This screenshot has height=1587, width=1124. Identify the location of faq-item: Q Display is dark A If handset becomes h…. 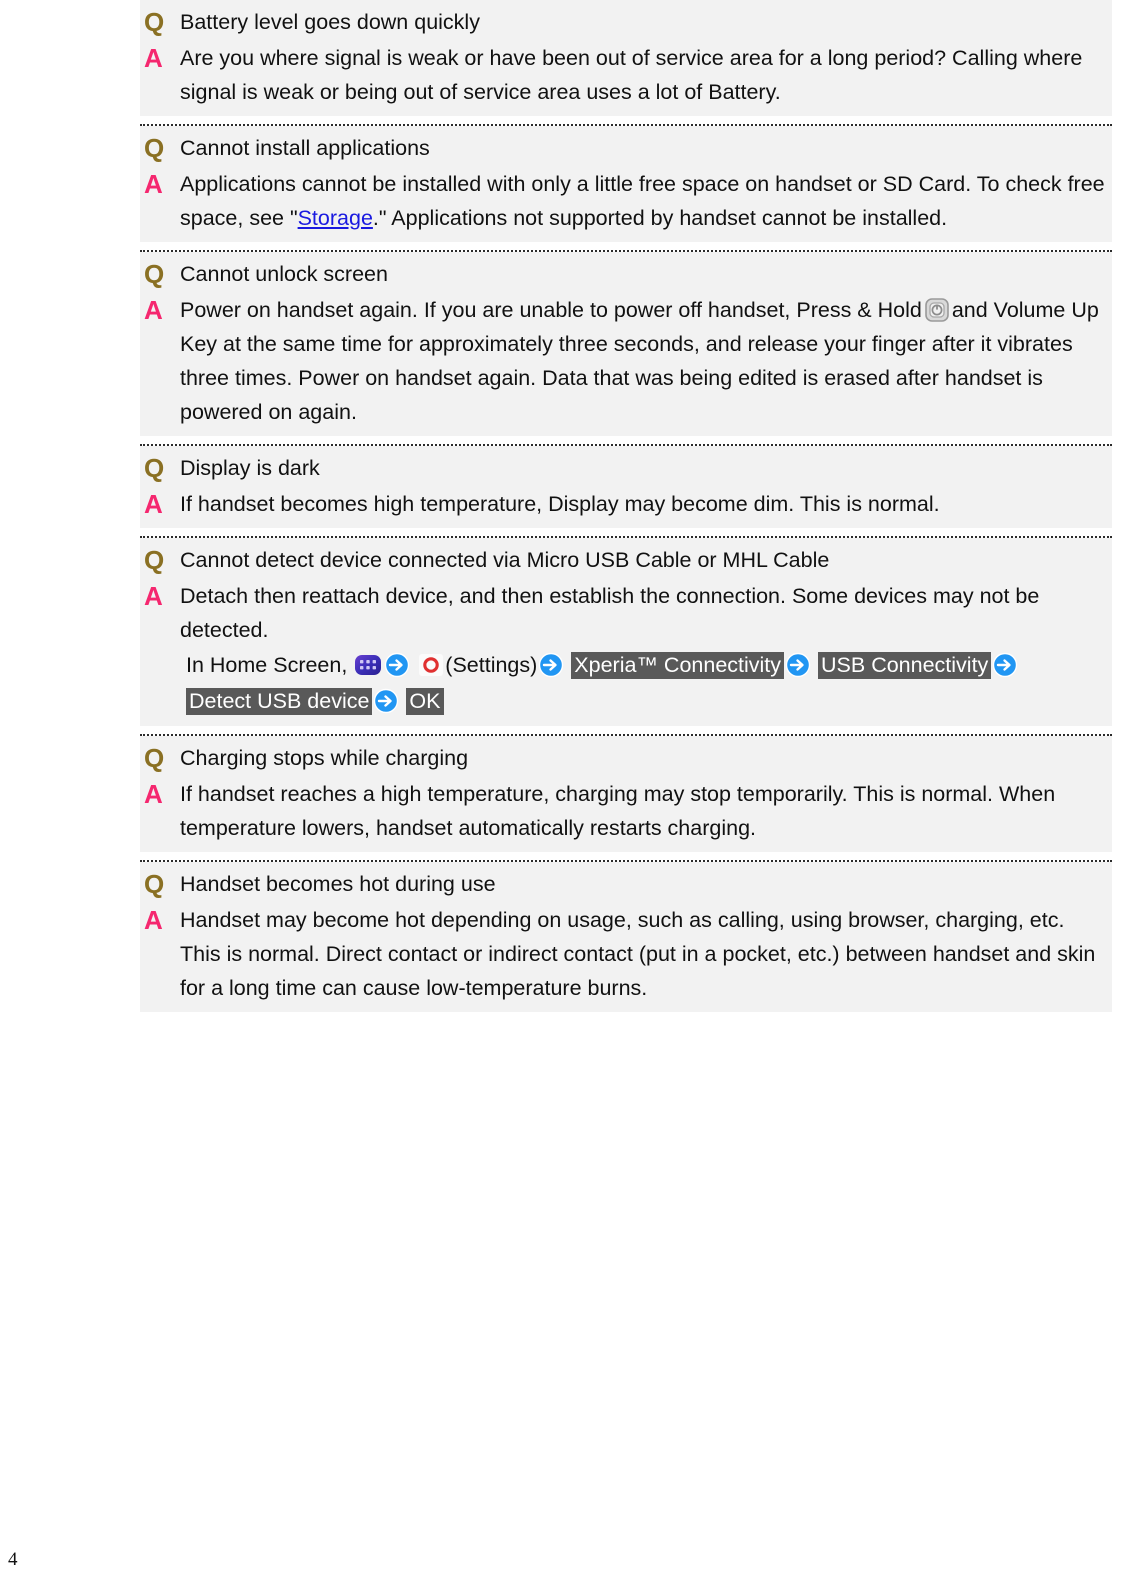
(626, 487).